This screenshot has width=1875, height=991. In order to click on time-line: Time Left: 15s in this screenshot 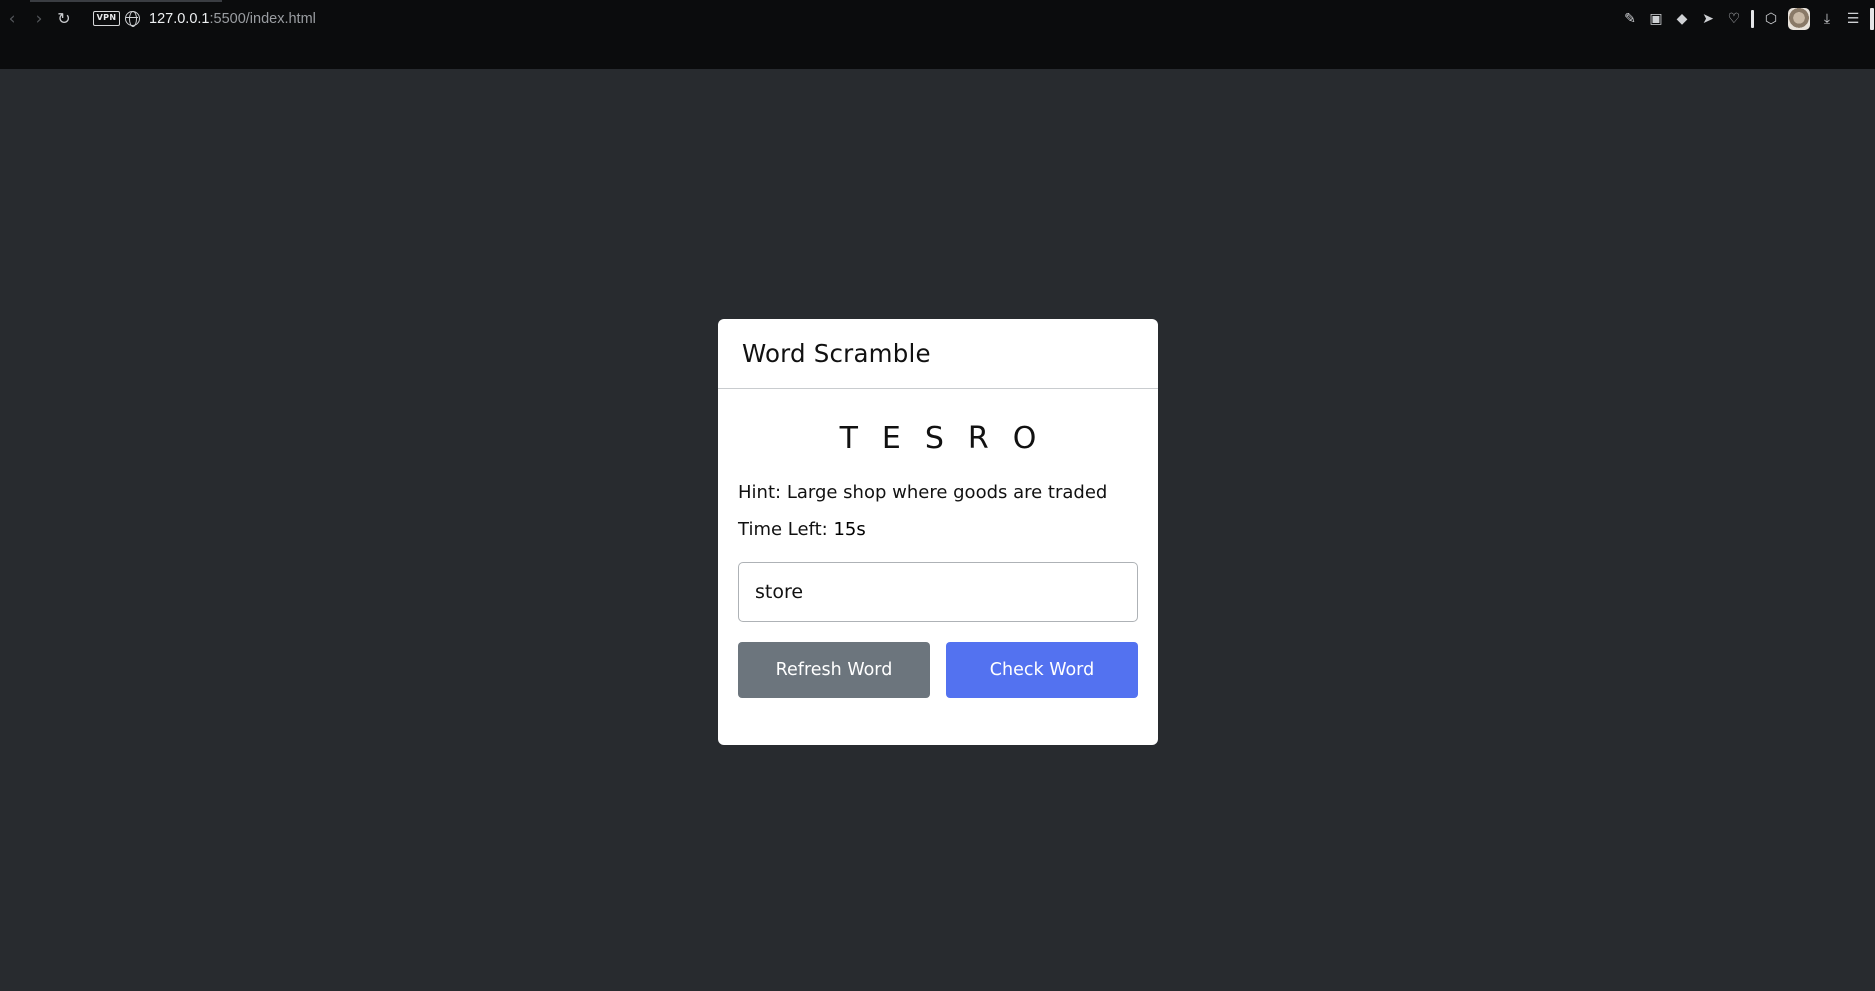, I will do `click(938, 530)`.